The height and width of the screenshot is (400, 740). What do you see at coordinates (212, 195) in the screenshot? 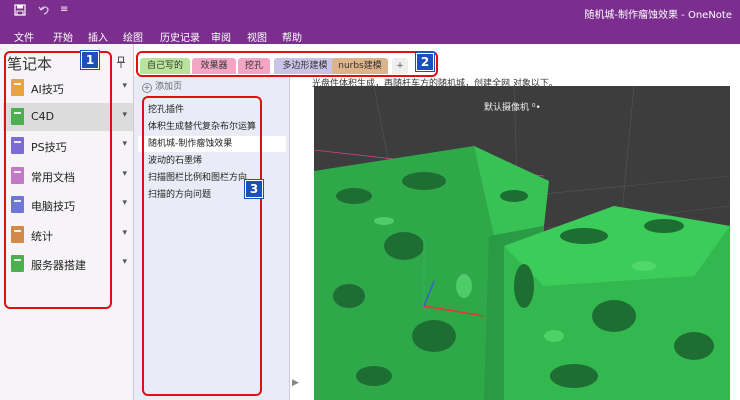
I see `page-item: 扫描的方向问题` at bounding box center [212, 195].